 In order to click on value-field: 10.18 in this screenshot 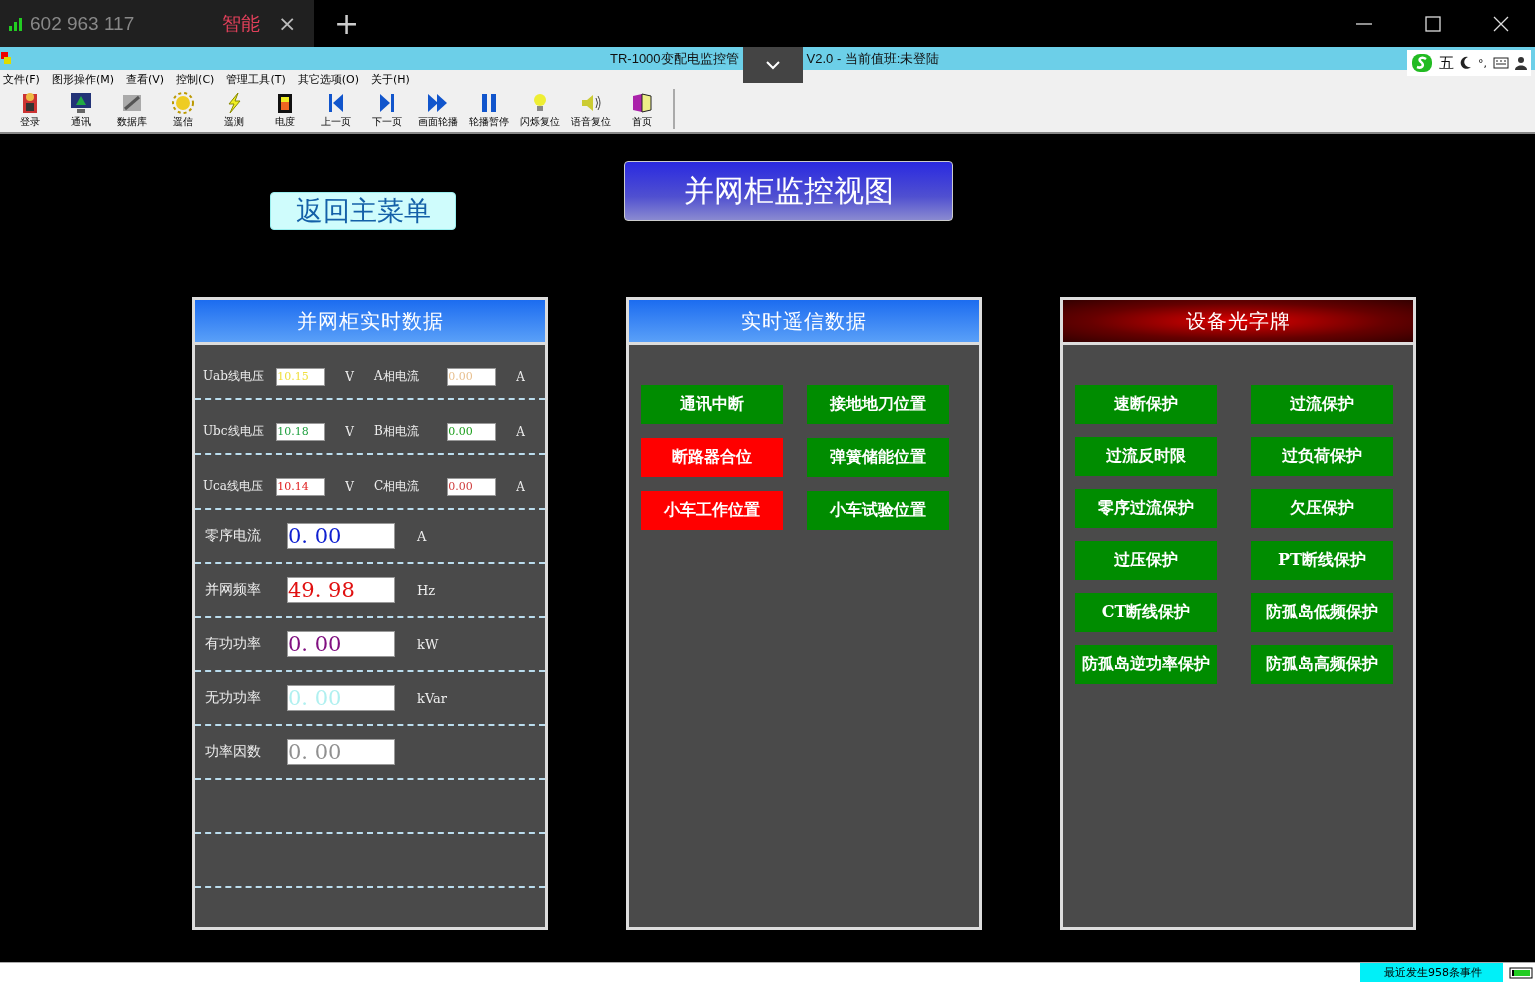, I will do `click(301, 431)`.